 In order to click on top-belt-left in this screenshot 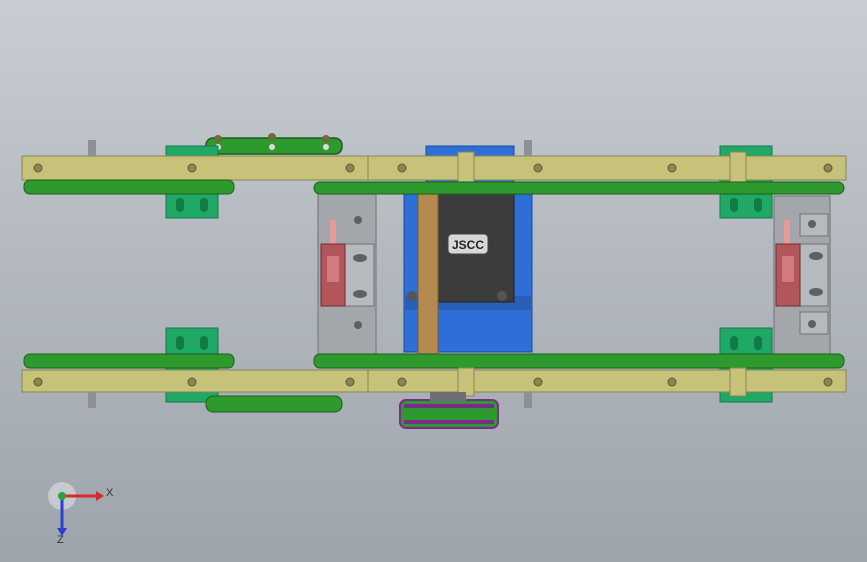, I will do `click(129, 187)`.